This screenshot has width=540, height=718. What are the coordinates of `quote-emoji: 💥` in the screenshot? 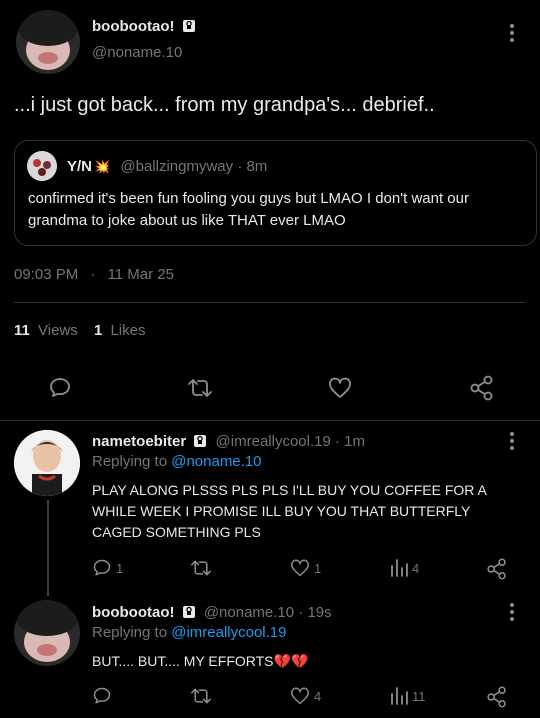 It's located at (102, 166).